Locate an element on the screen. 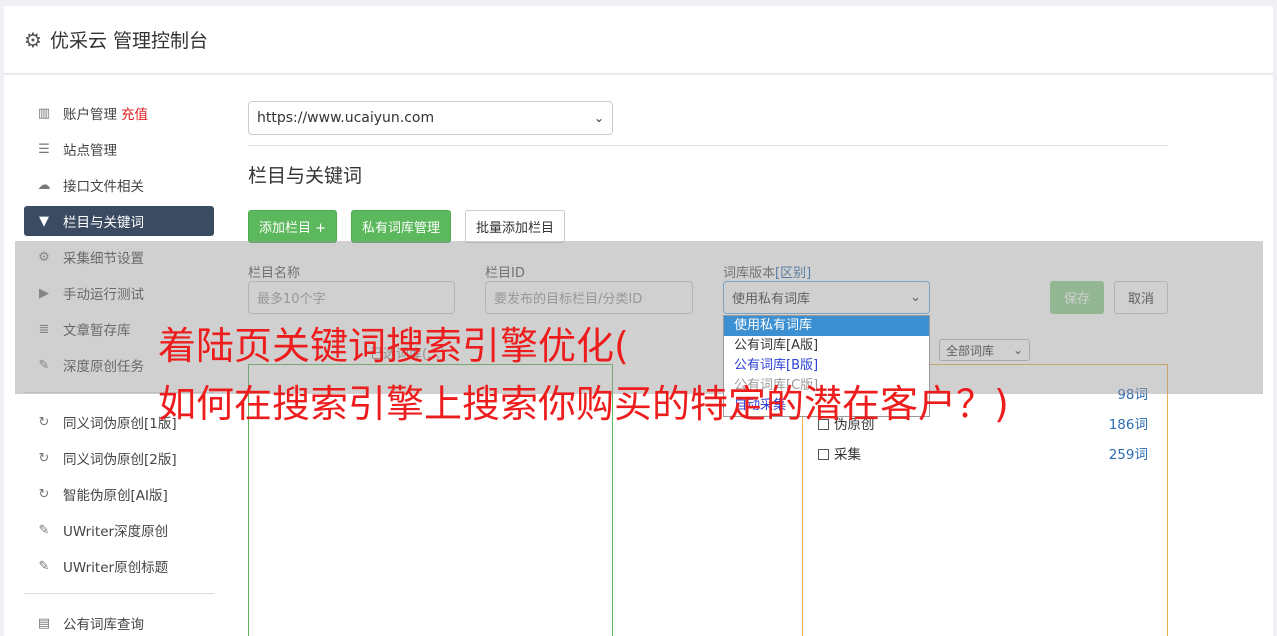 This screenshot has height=636, width=1277. sidebar-divider is located at coordinates (119, 593).